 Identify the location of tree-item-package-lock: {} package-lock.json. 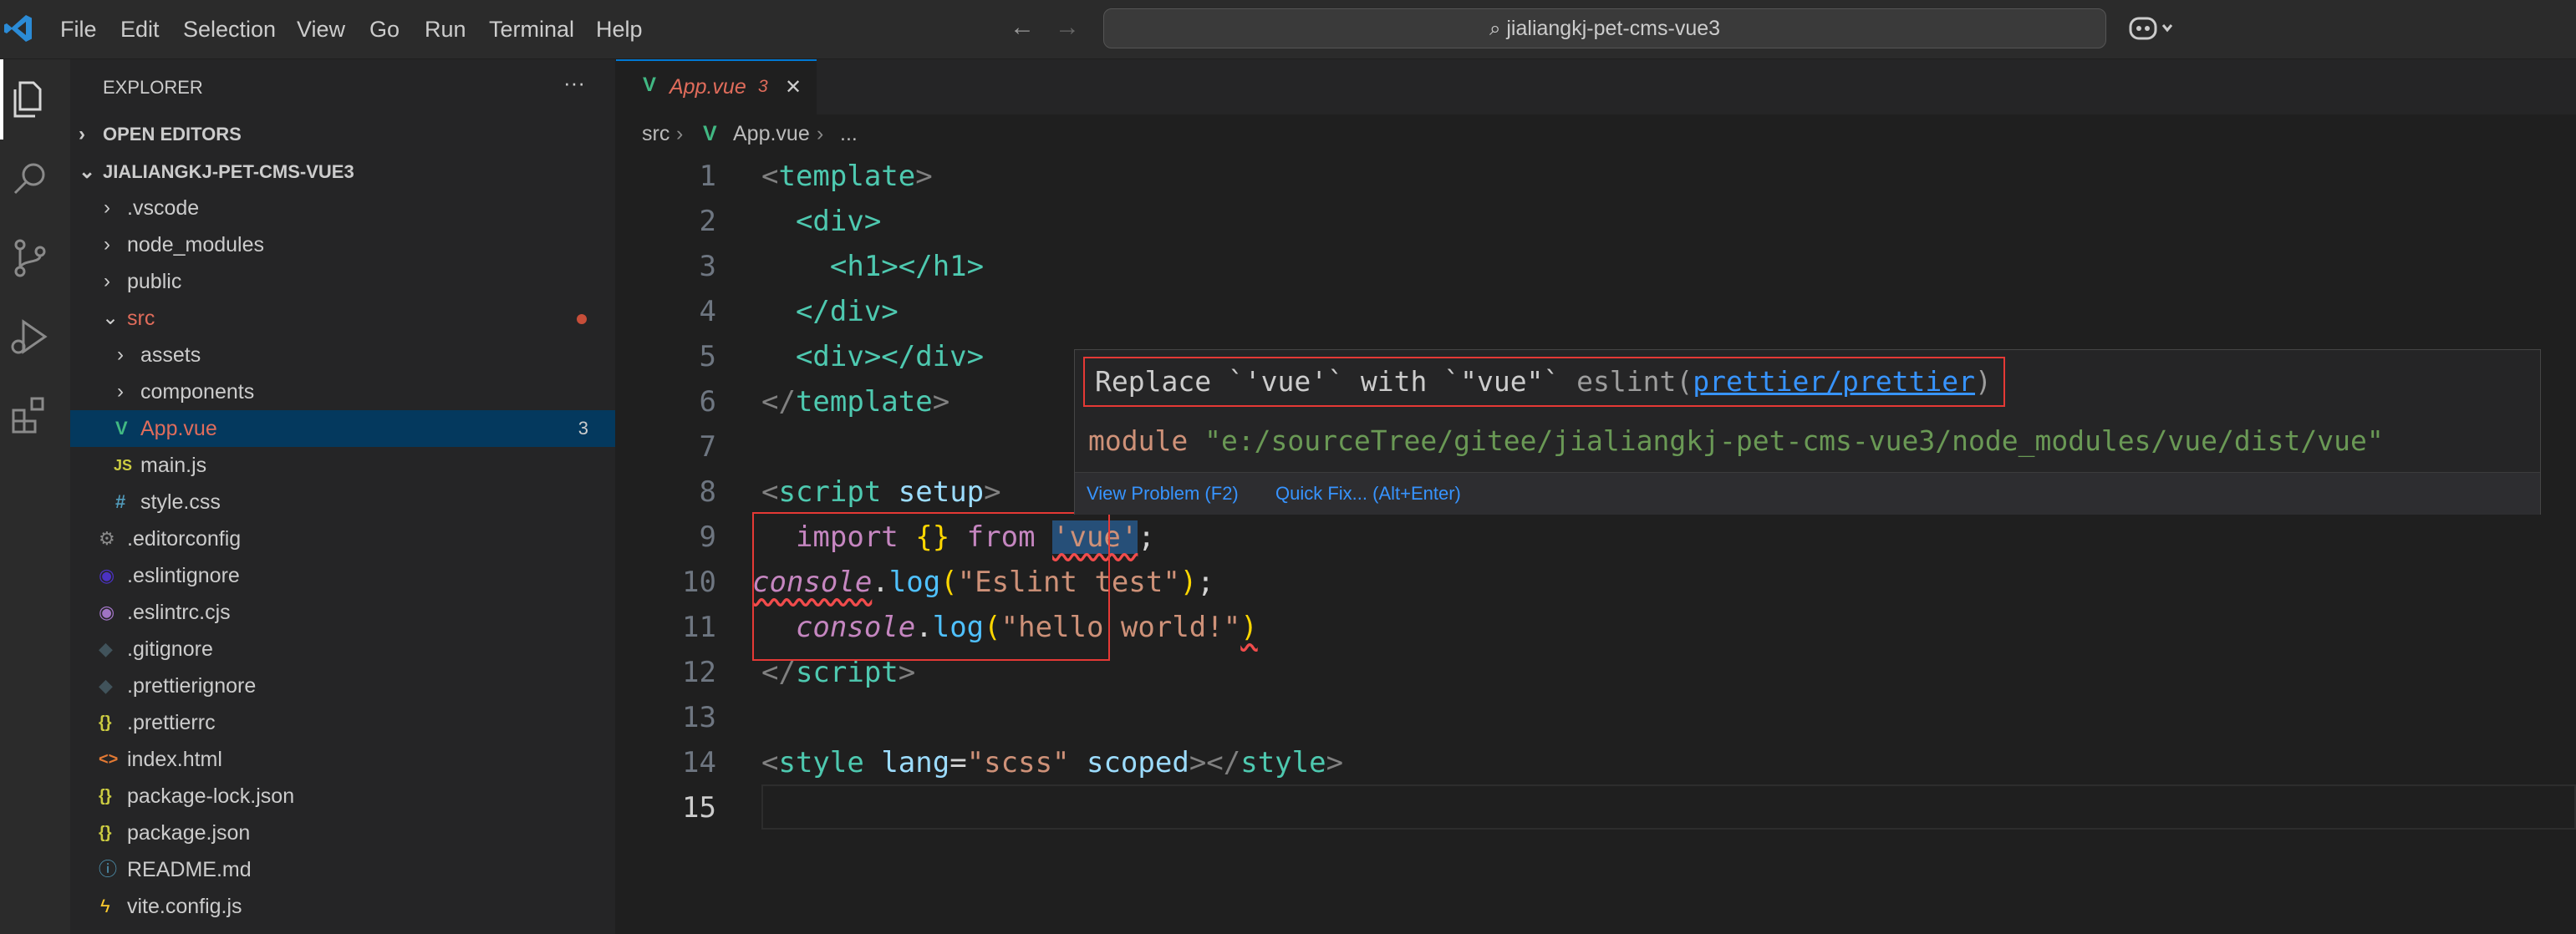
(342, 796).